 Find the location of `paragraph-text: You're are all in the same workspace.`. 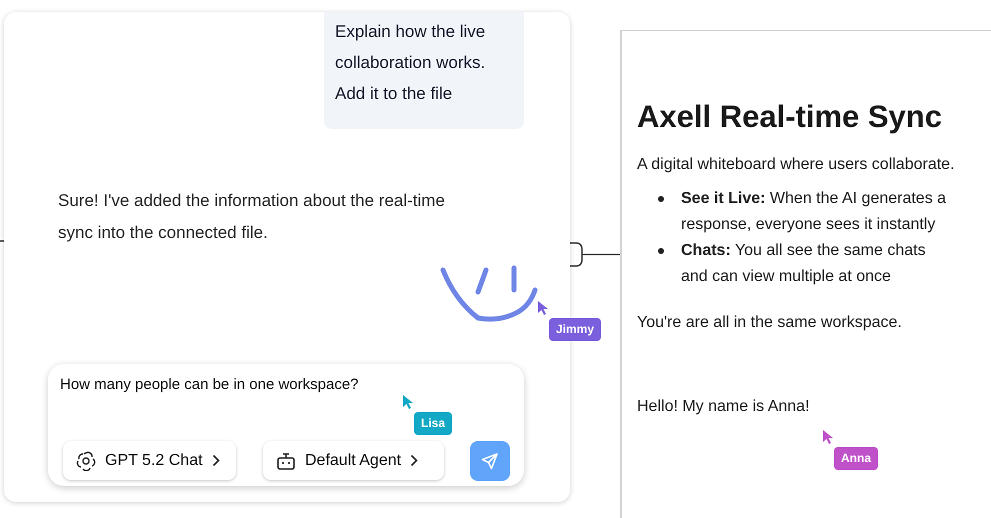

paragraph-text: You're are all in the same workspace. is located at coordinates (770, 323).